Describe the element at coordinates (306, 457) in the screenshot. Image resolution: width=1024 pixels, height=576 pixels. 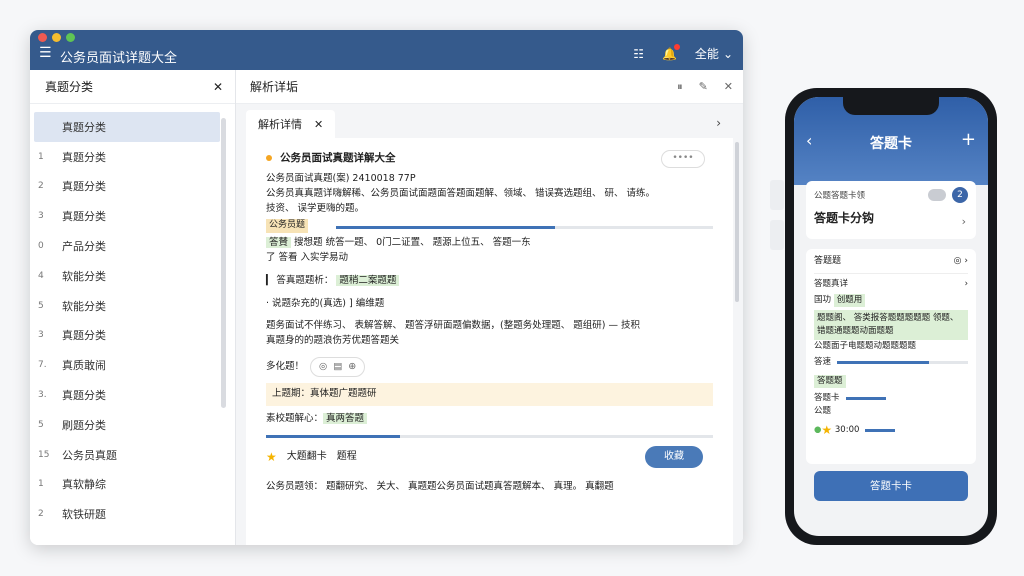
I see `card-title: 大题翻卡` at that location.